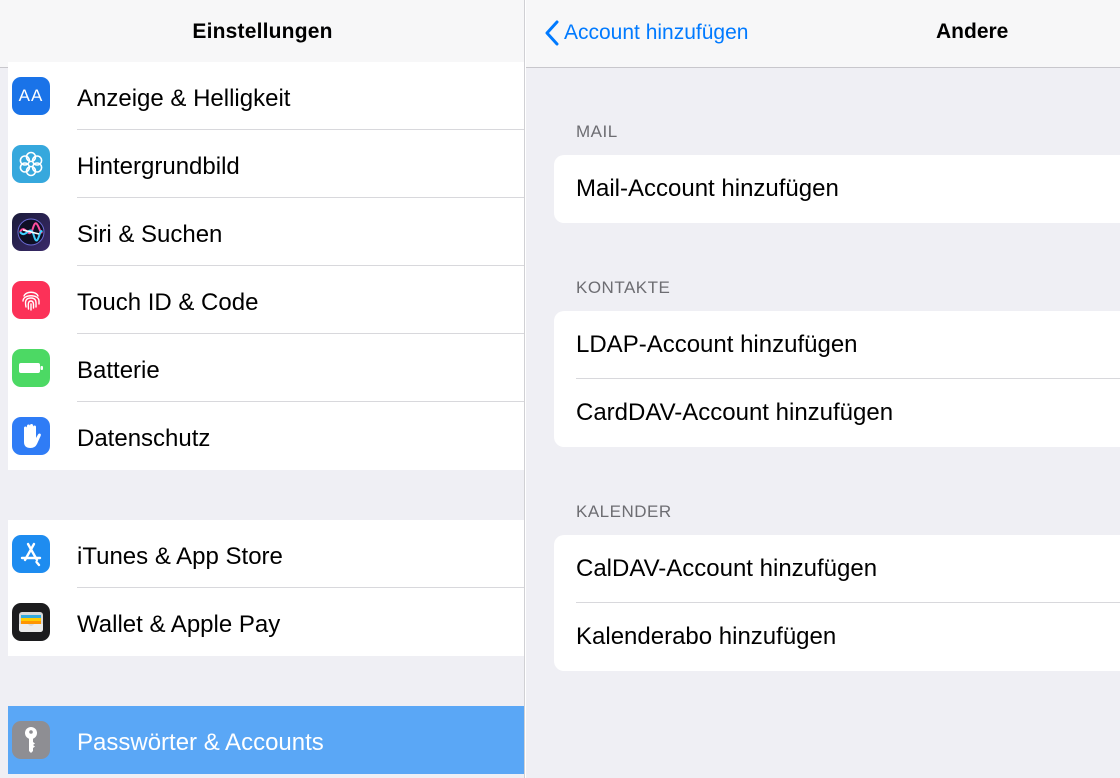  What do you see at coordinates (180, 556) in the screenshot?
I see `sidebar-item-label: iTunes & App Store` at bounding box center [180, 556].